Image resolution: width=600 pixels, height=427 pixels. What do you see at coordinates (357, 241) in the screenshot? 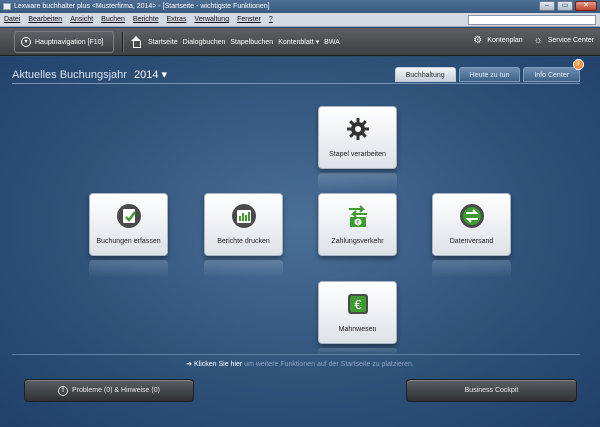
I see `tile-label: Zahlungsverkehr` at bounding box center [357, 241].